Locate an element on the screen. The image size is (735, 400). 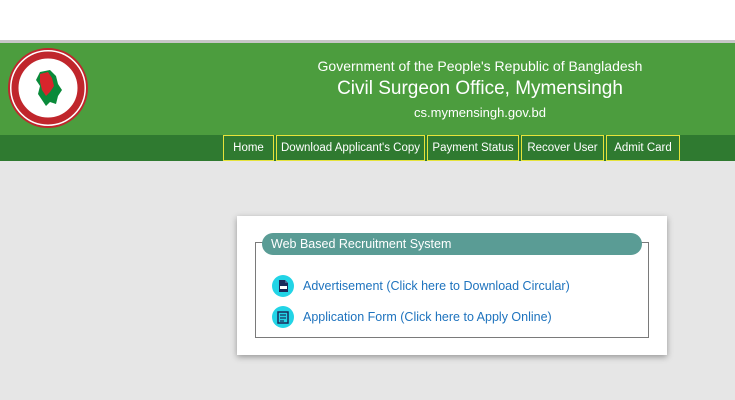
header-office-title: Civil Surgeon Office, Mymensingh is located at coordinates (480, 88).